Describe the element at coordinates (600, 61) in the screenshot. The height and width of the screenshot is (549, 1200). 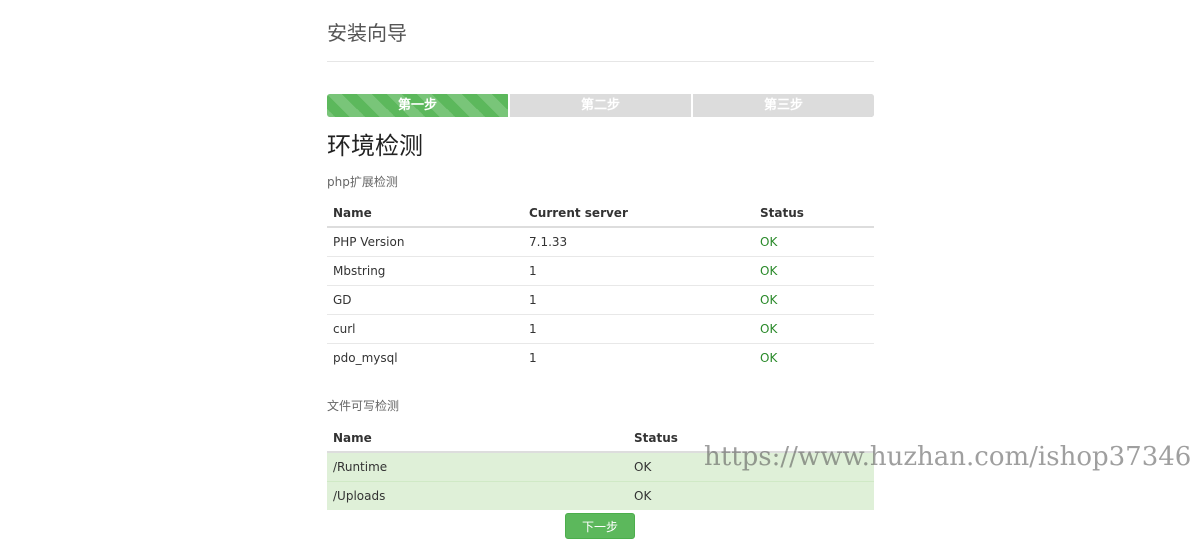
I see `title-divider` at that location.